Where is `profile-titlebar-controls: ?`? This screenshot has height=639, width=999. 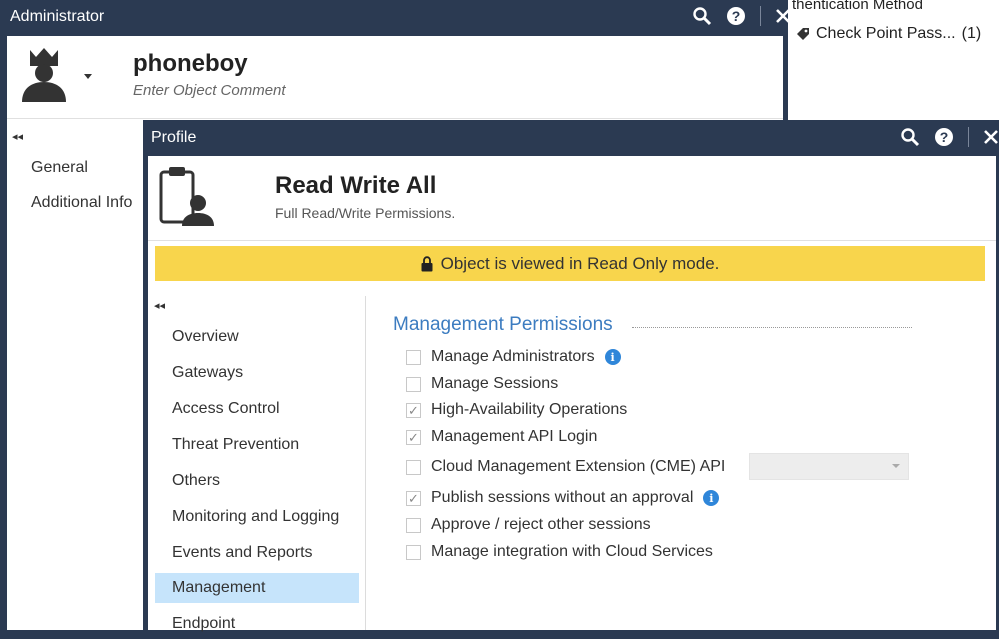 profile-titlebar-controls: ? is located at coordinates (949, 137).